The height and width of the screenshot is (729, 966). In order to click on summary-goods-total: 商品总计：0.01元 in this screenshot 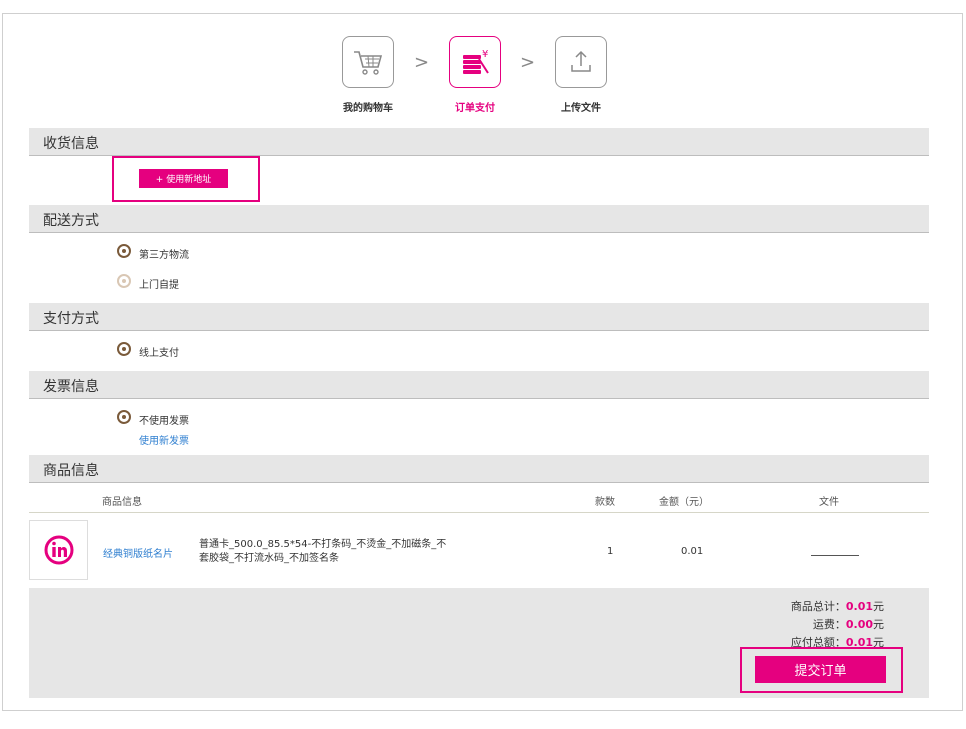, I will do `click(837, 606)`.